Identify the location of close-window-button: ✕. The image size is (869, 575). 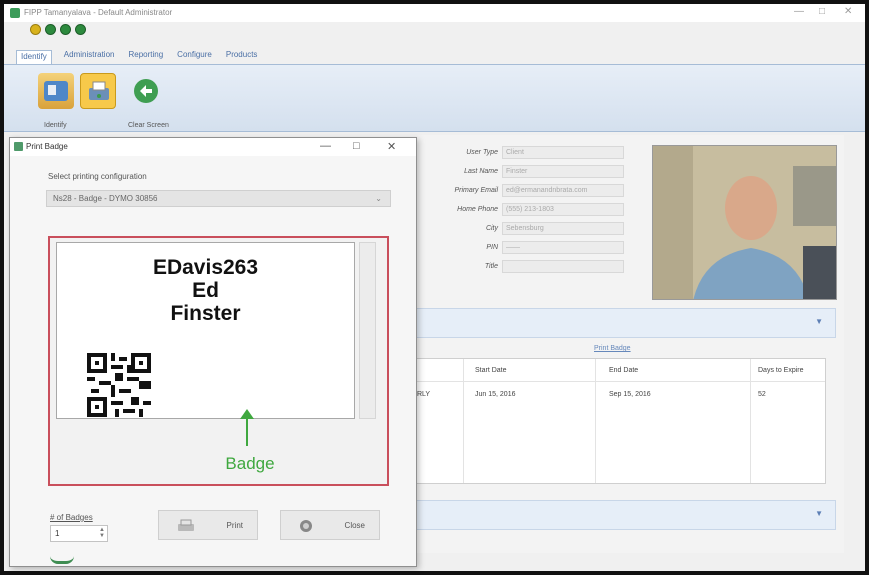
(848, 11).